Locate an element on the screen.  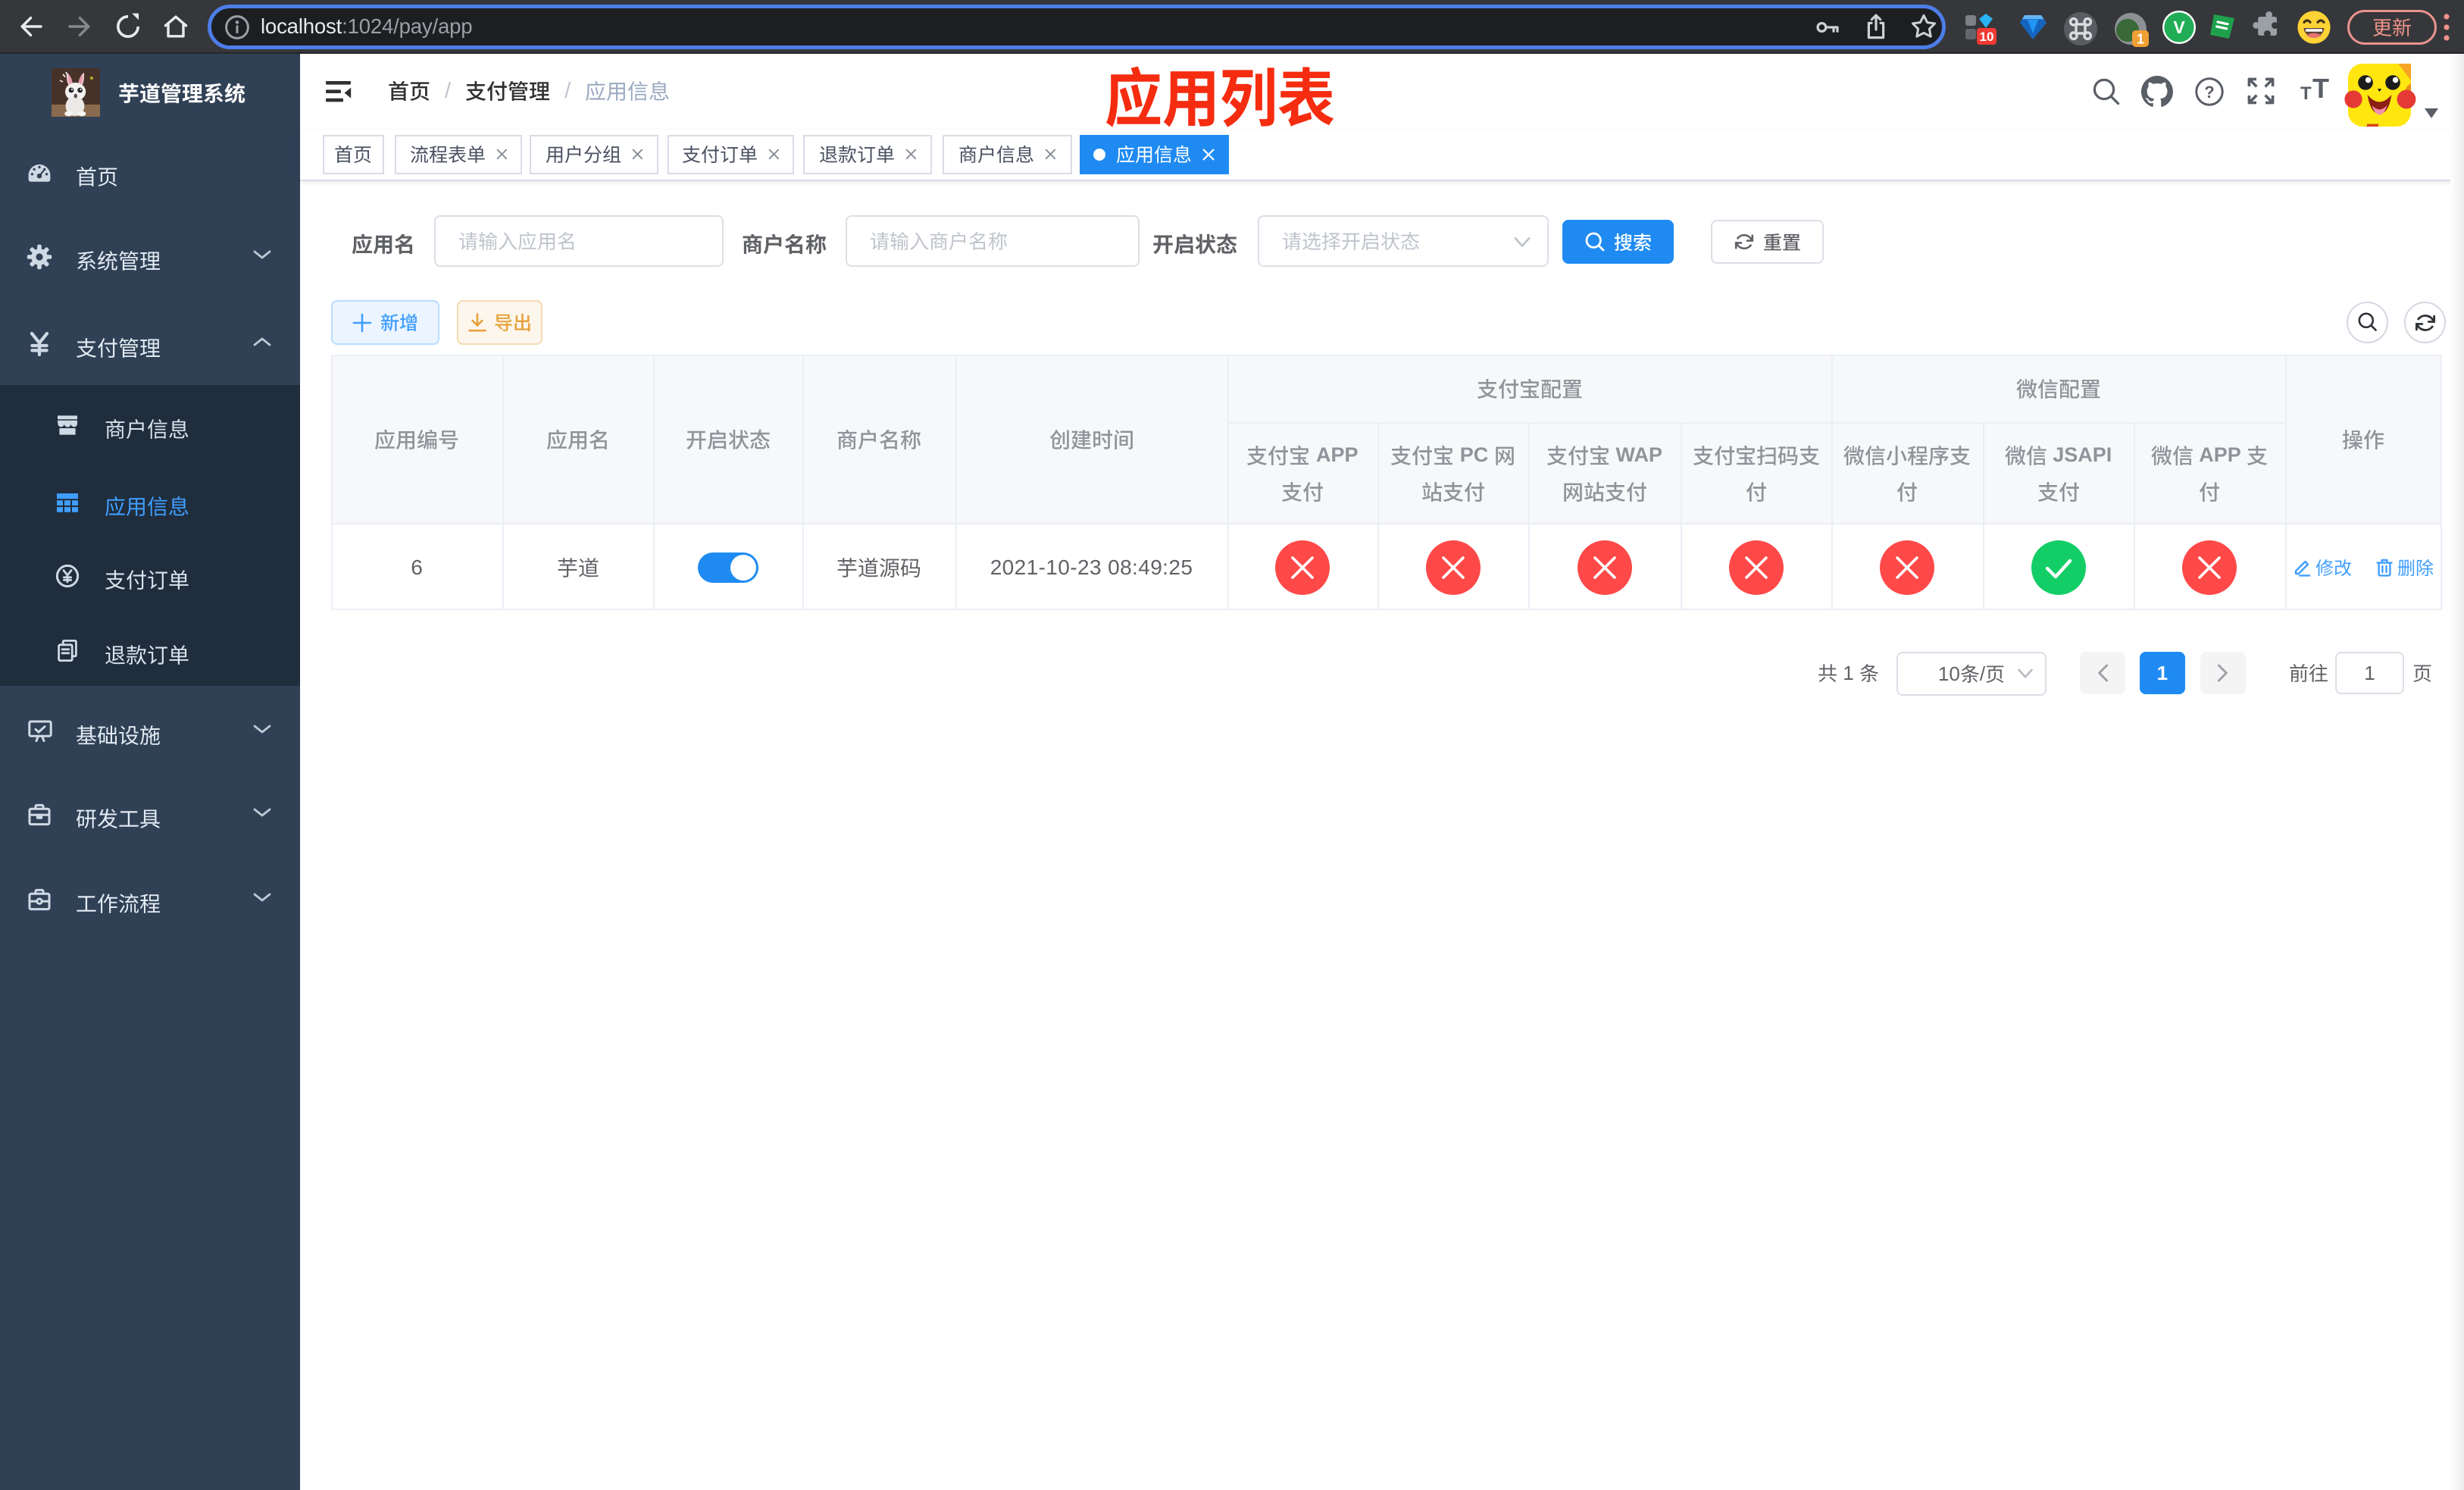
svg-text: 1 is located at coordinates (2140, 38).